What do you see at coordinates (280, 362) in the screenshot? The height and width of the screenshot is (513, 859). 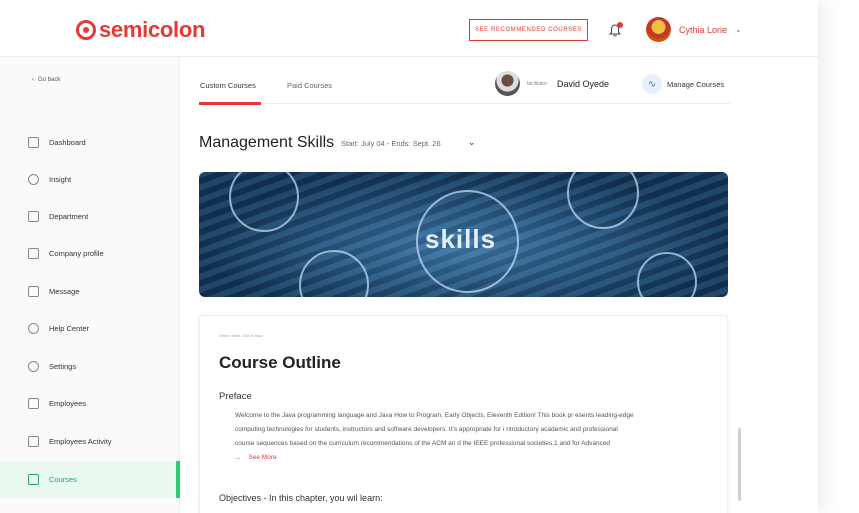 I see `outline-title: Course Outline` at bounding box center [280, 362].